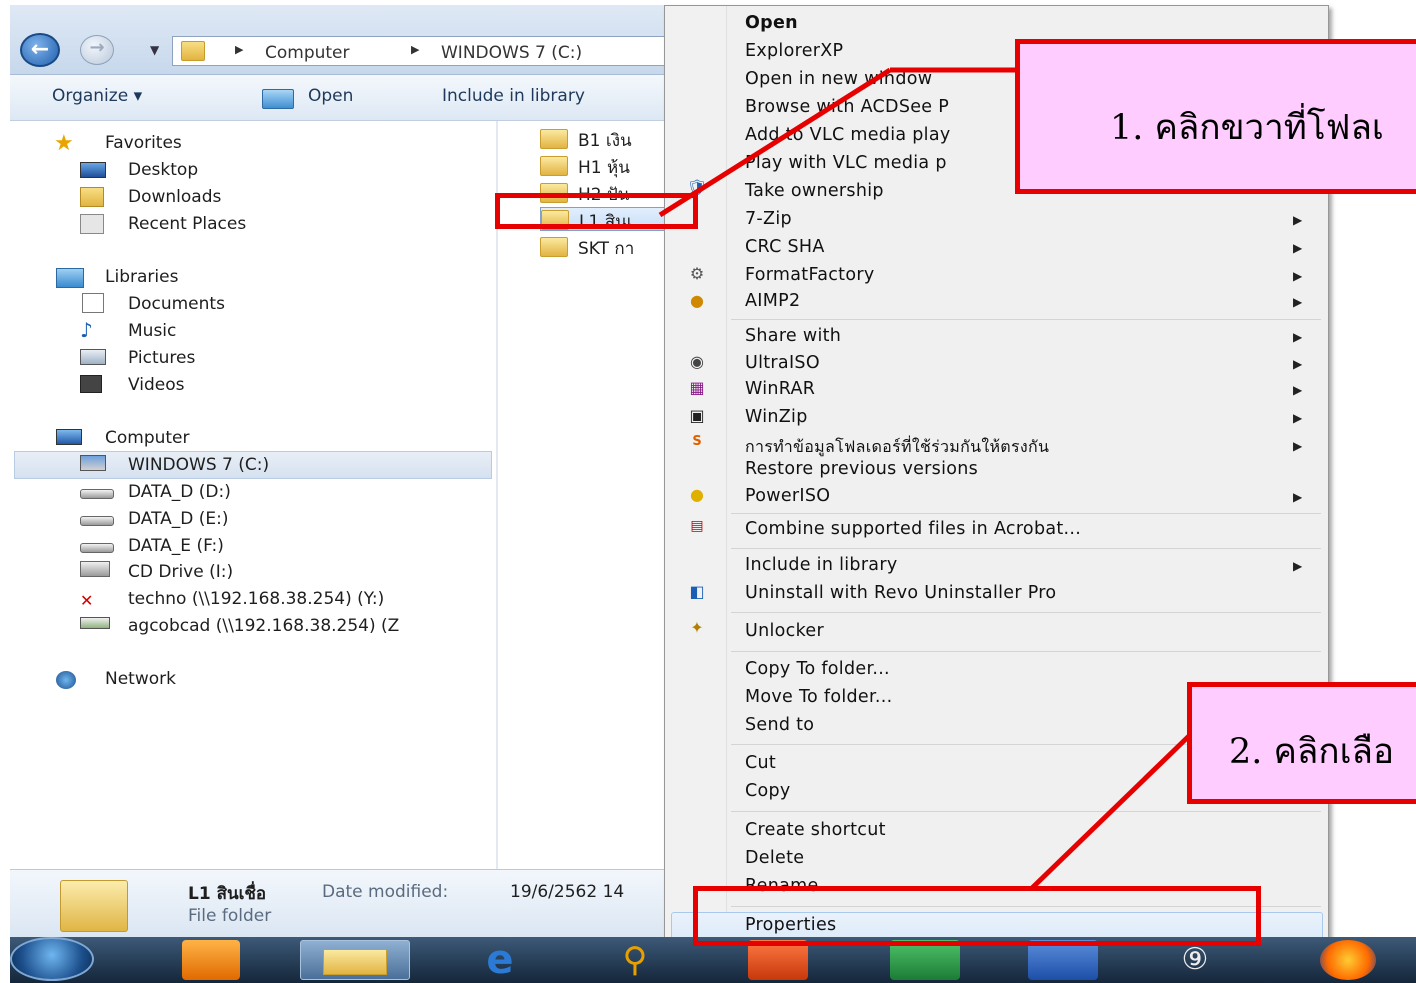 This screenshot has height=983, width=1416. I want to click on nav-recent-places: Recent Places, so click(187, 224).